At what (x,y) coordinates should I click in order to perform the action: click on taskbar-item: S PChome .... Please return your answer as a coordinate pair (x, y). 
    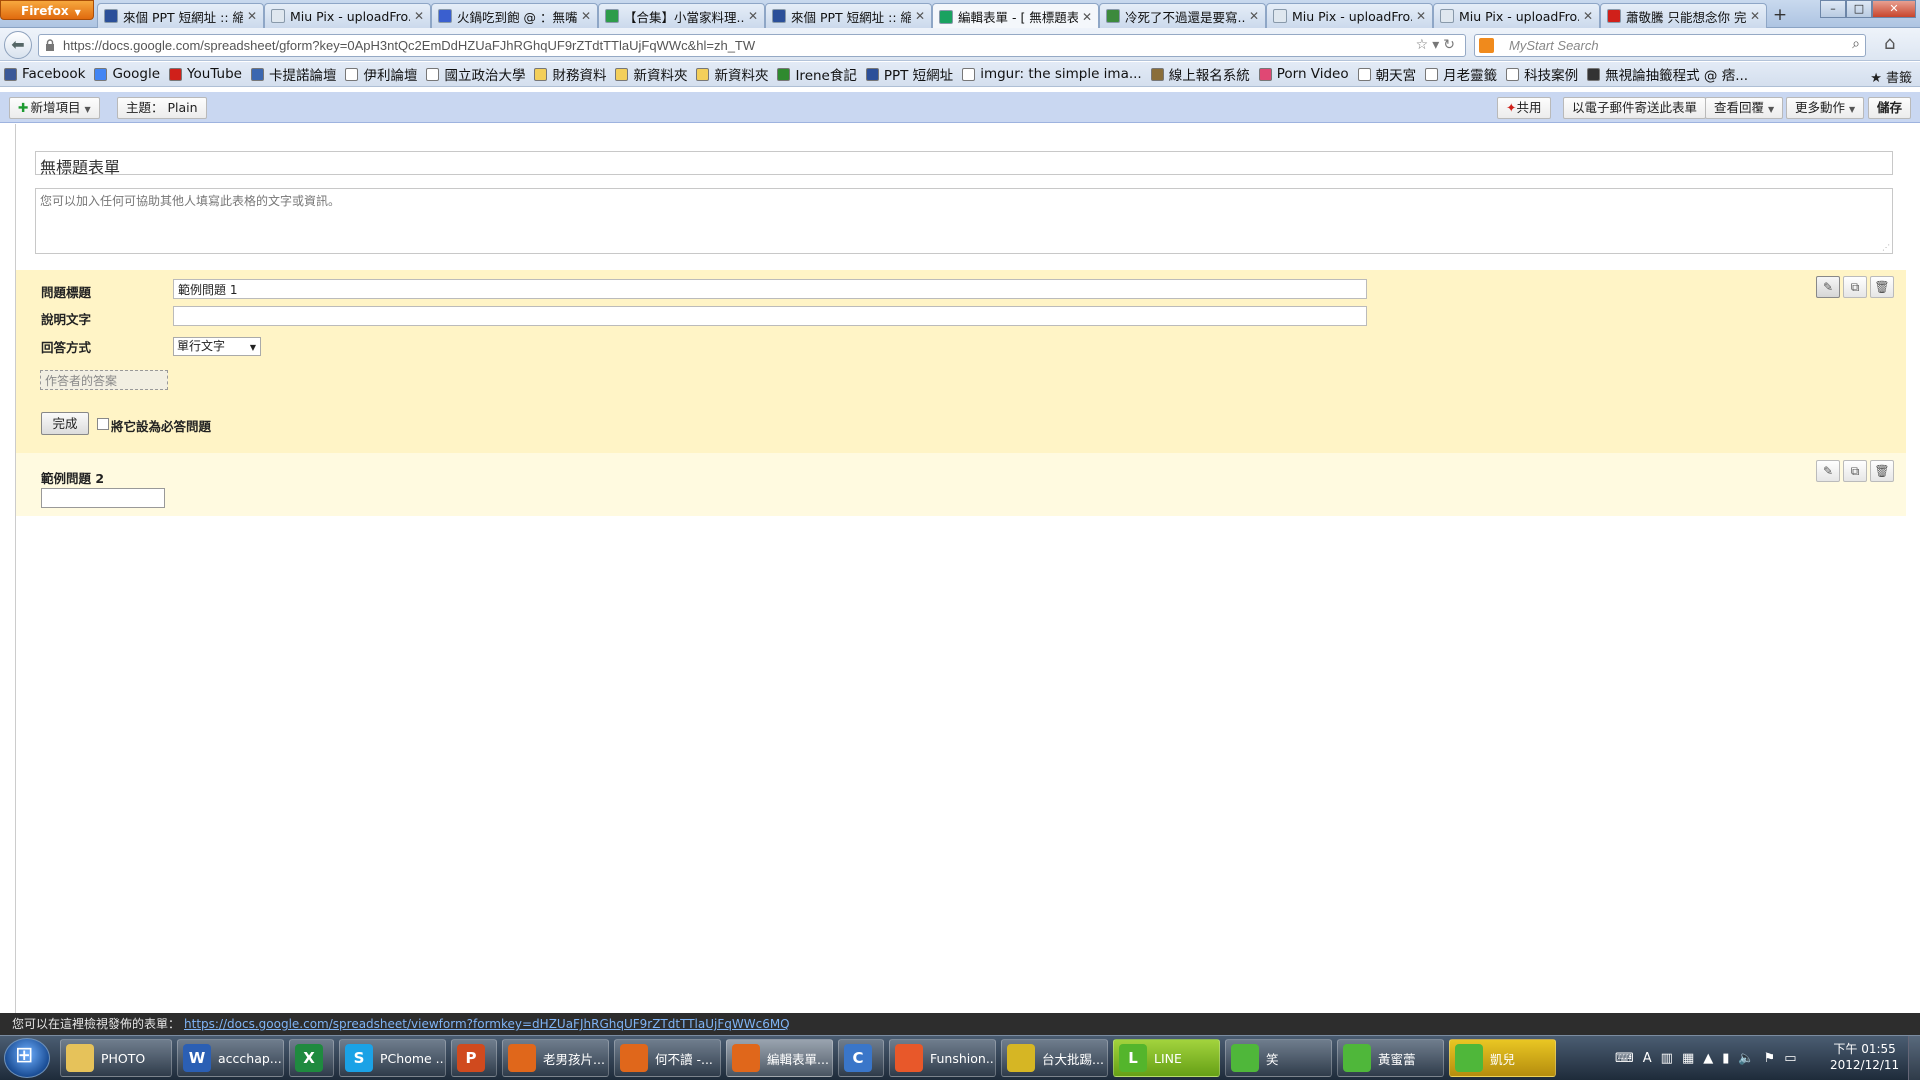
    Looking at the image, I should click on (392, 1058).